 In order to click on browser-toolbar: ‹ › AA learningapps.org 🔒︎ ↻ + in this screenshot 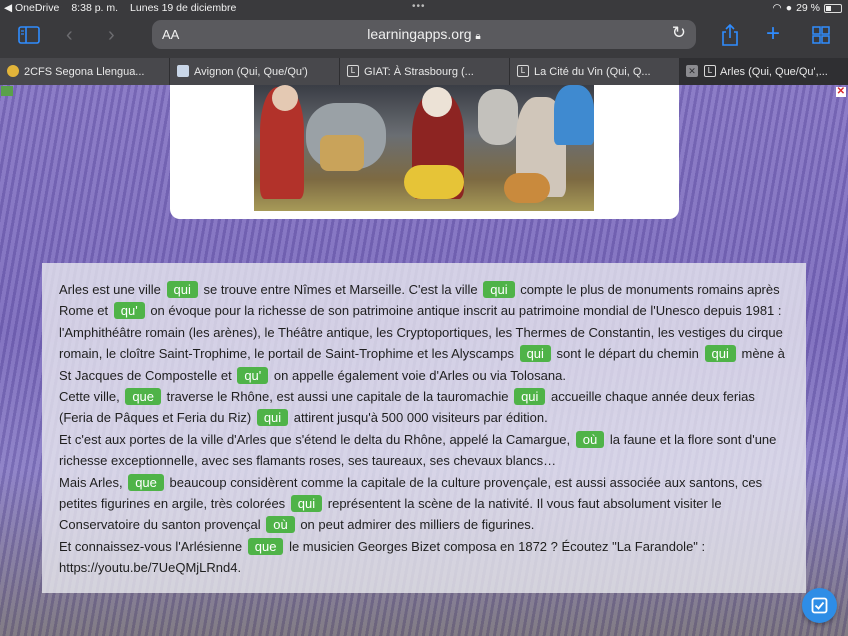, I will do `click(424, 37)`.